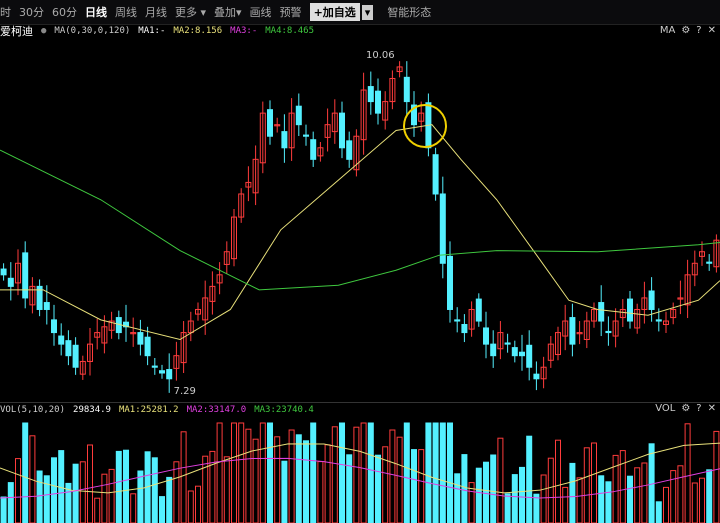  I want to click on toolbar-item: 画线, so click(261, 12).